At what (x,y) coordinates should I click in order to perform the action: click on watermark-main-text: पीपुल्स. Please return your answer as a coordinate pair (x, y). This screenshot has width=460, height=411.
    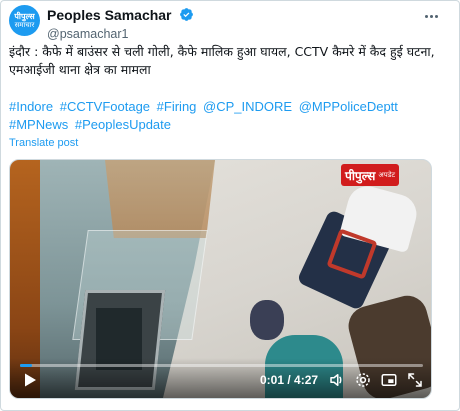
    Looking at the image, I should click on (360, 175).